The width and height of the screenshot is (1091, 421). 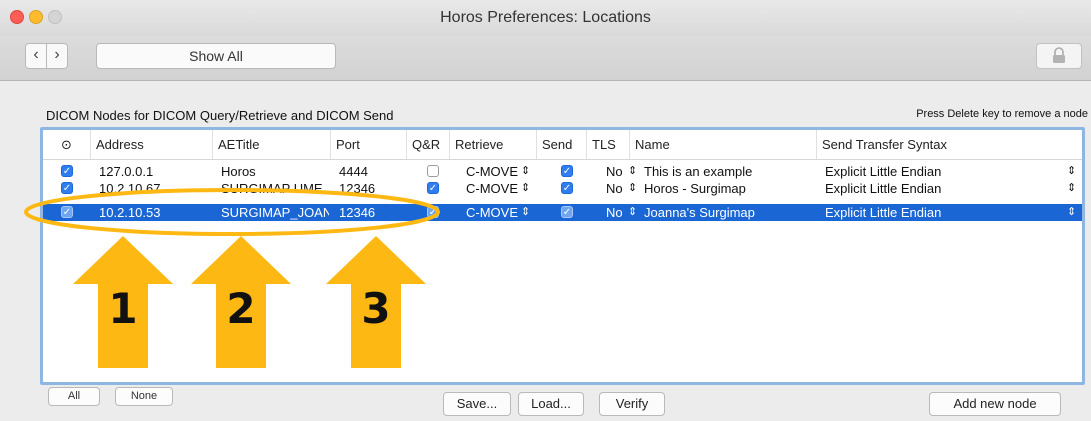 What do you see at coordinates (353, 171) in the screenshot?
I see `port-cell: 4444` at bounding box center [353, 171].